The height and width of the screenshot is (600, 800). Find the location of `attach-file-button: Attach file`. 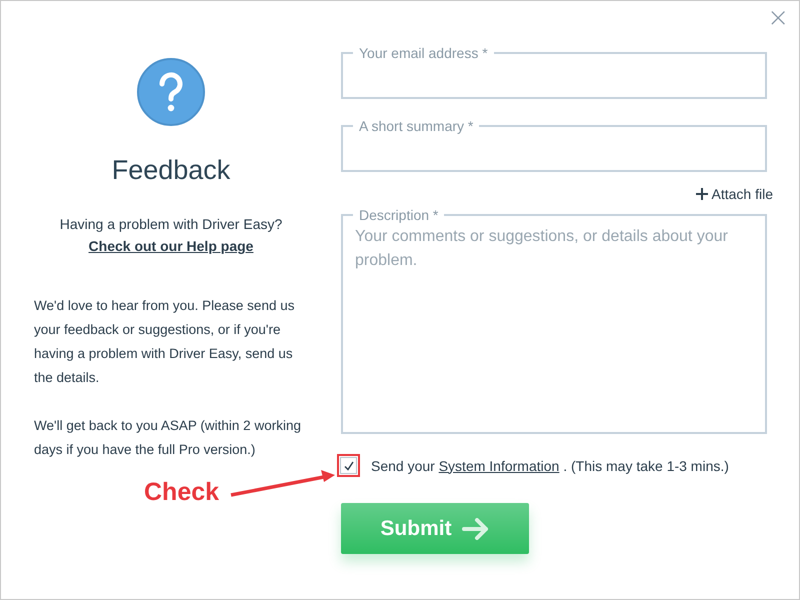

attach-file-button: Attach file is located at coordinates (733, 194).